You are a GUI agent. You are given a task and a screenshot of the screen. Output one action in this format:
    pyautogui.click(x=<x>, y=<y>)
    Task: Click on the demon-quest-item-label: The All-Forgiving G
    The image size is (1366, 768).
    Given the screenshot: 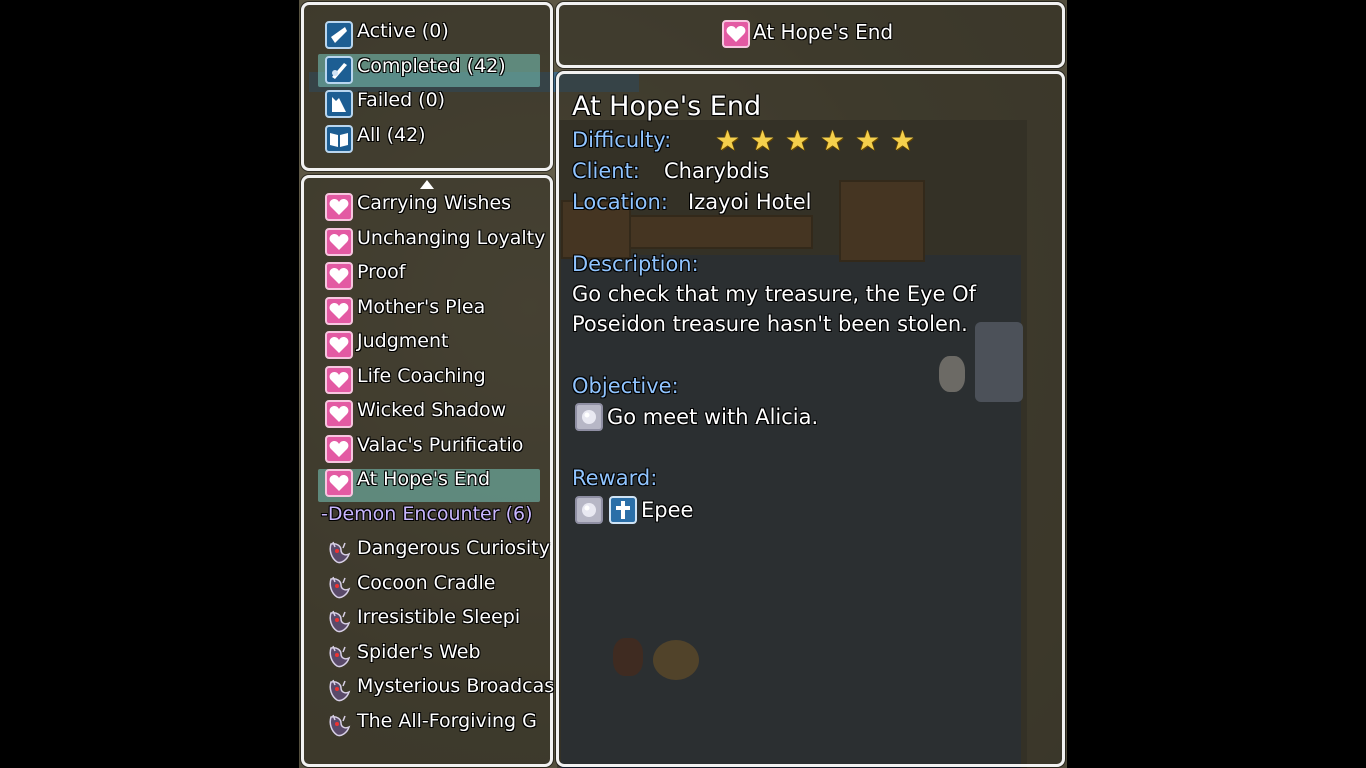 What is the action you would take?
    pyautogui.click(x=447, y=721)
    